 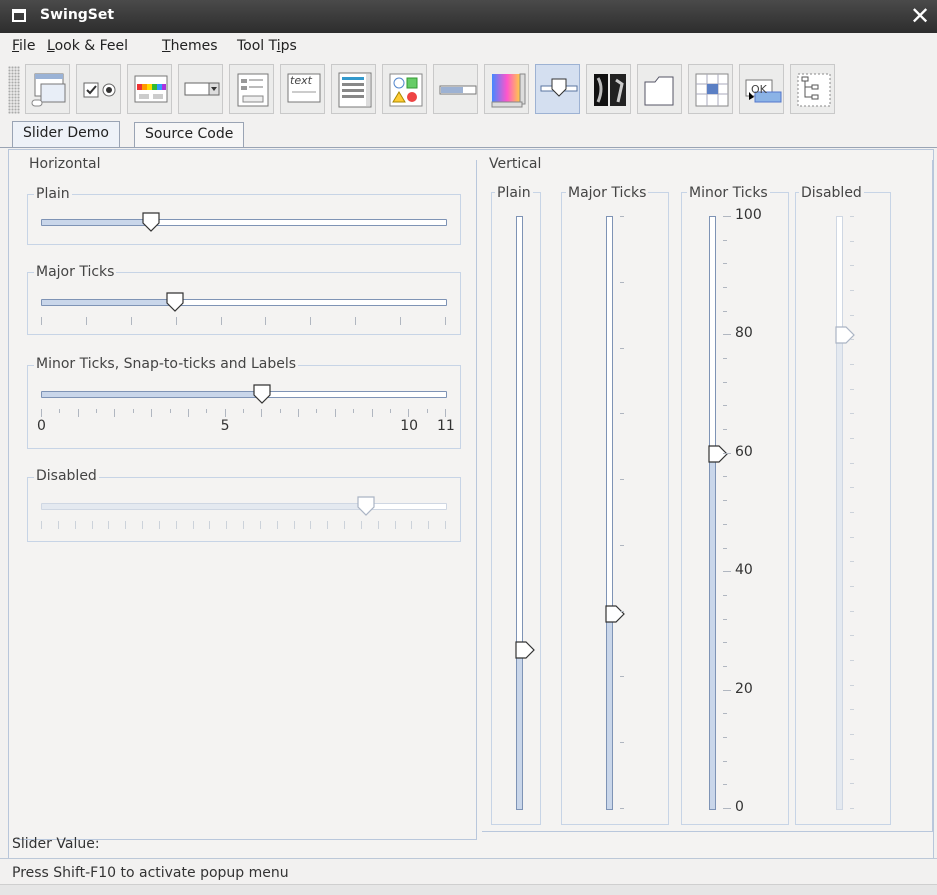 I want to click on minor-ticks-vertical-slider: 100 80 60 40 20 0, so click(x=737, y=511).